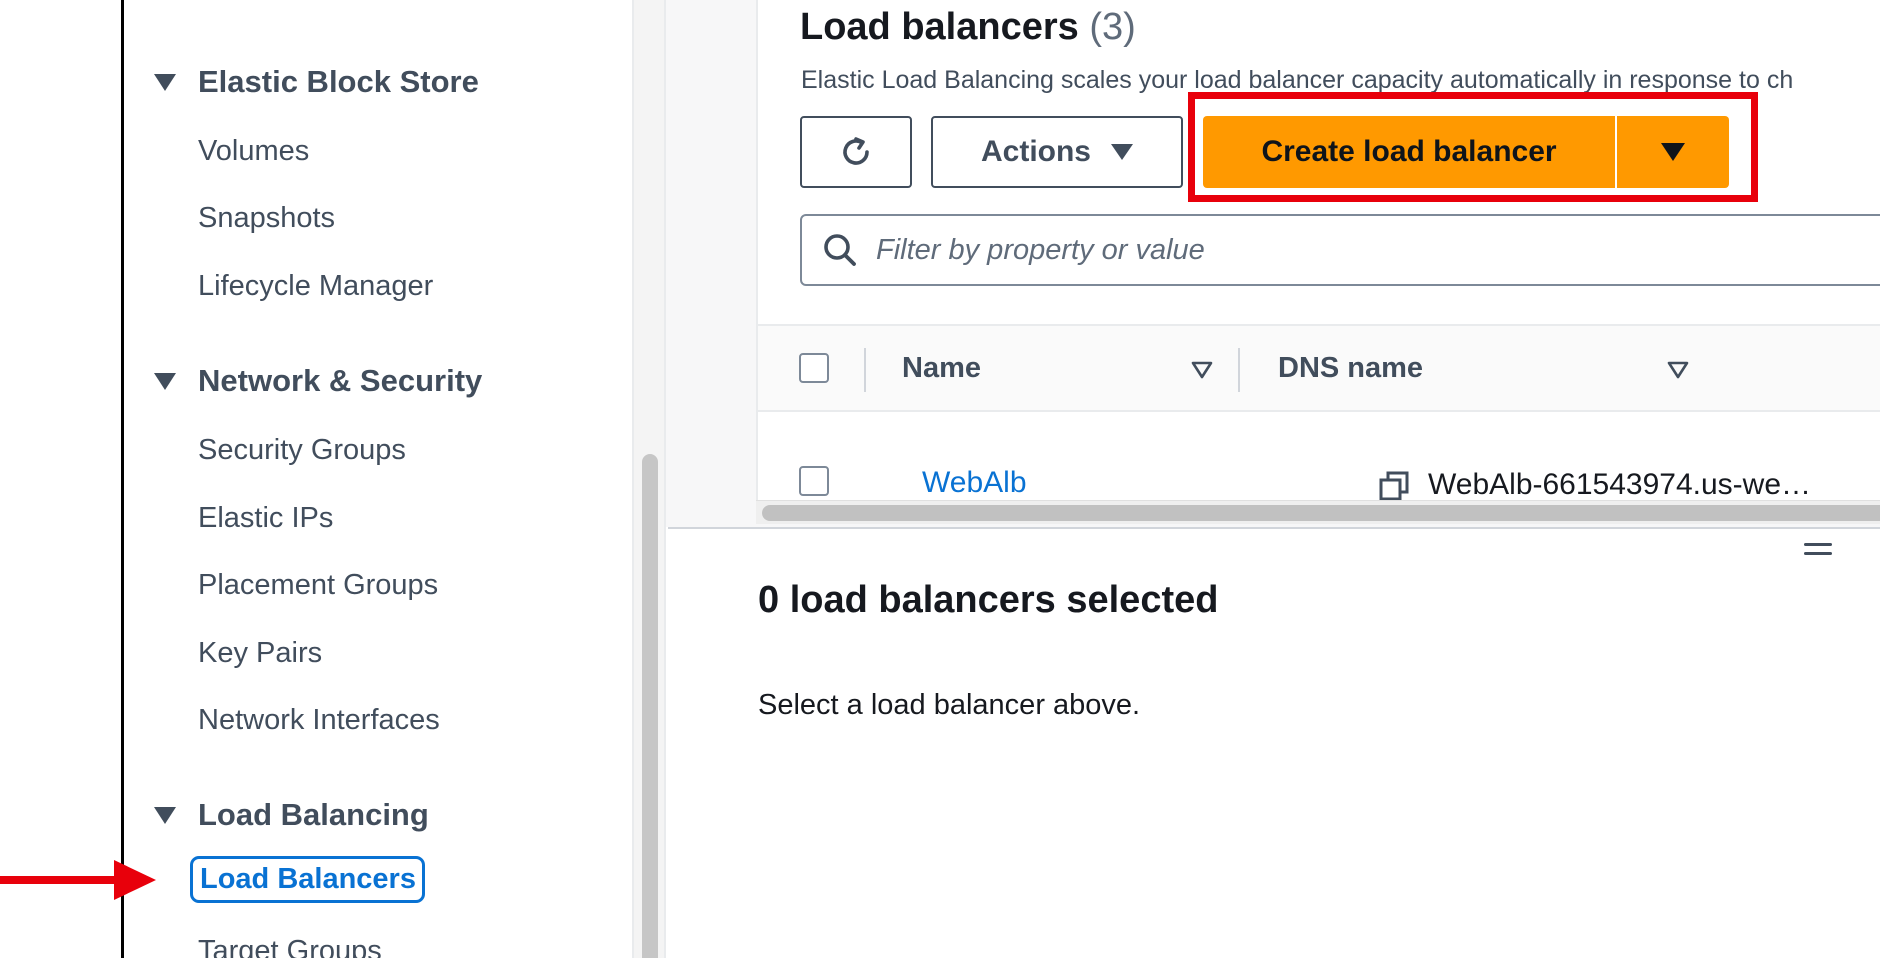  What do you see at coordinates (1473, 147) in the screenshot?
I see `highlight-box` at bounding box center [1473, 147].